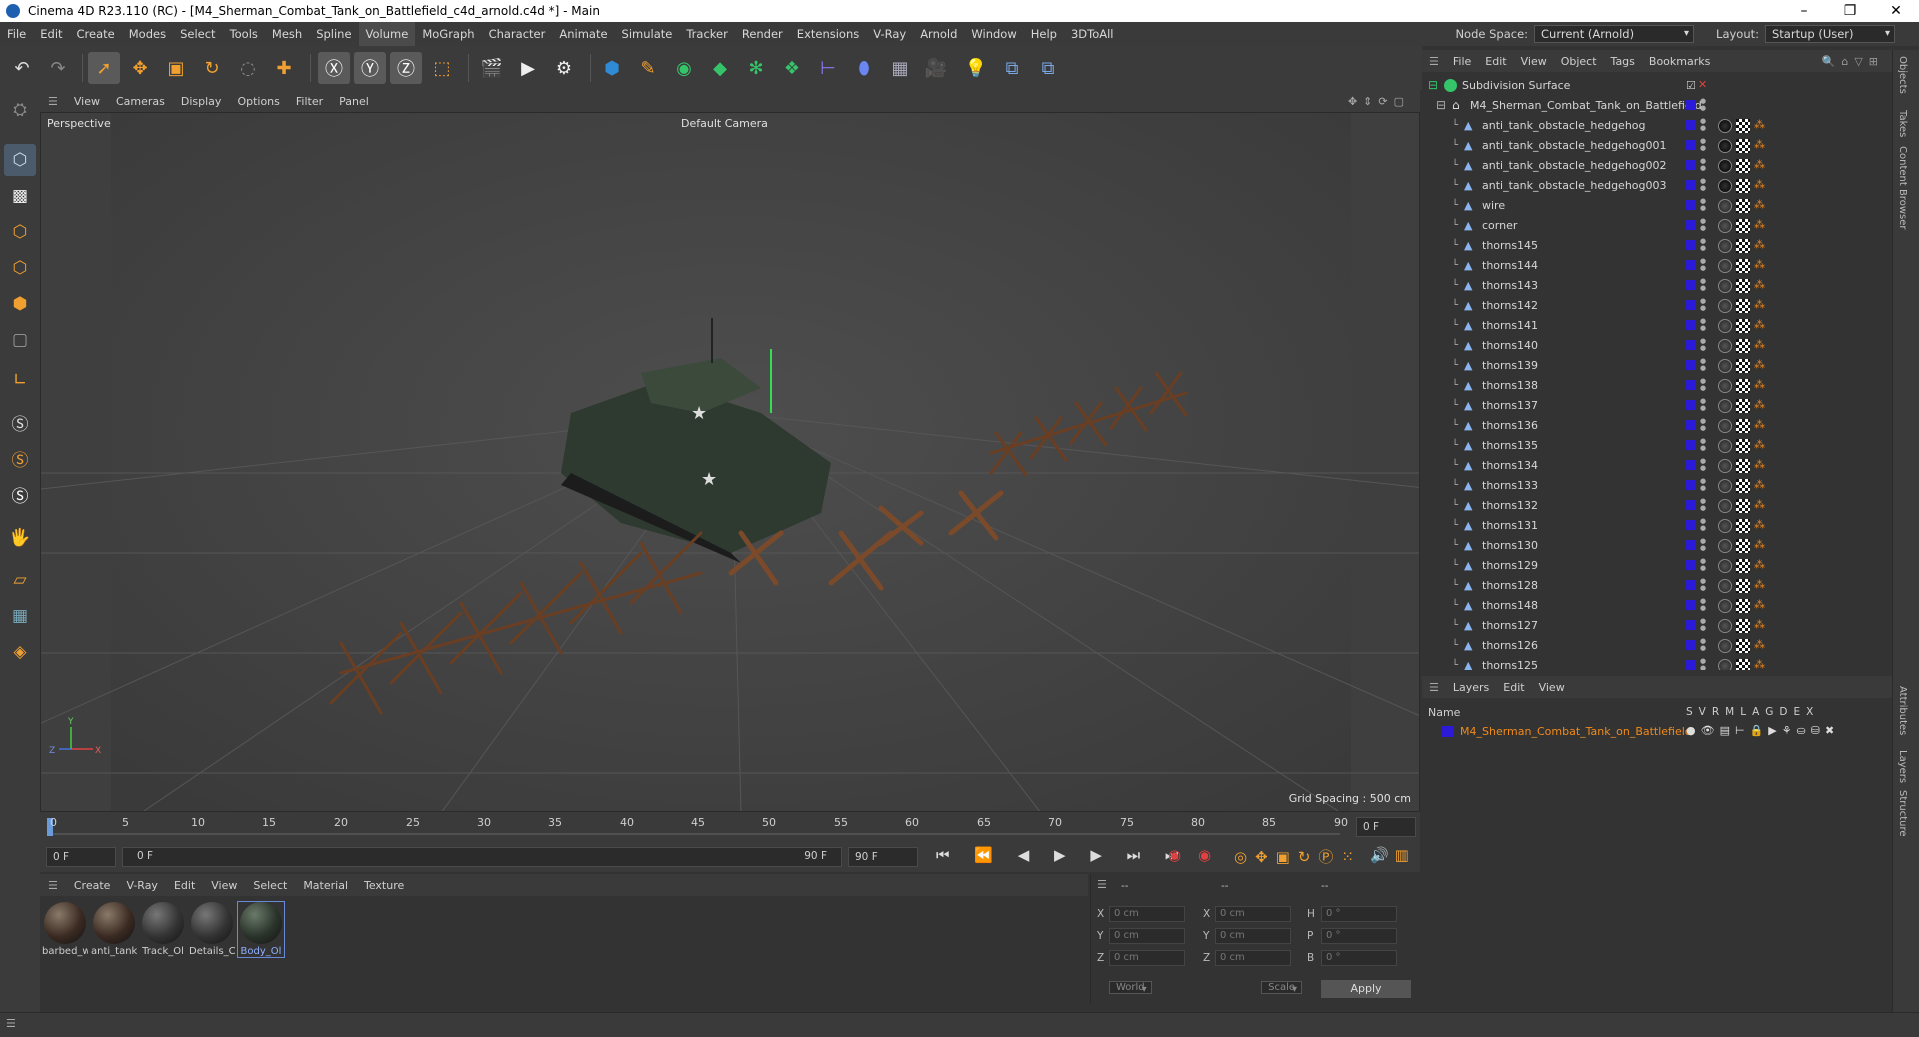 This screenshot has width=1919, height=1037. What do you see at coordinates (1044, 34) in the screenshot?
I see `menu-help: Help` at bounding box center [1044, 34].